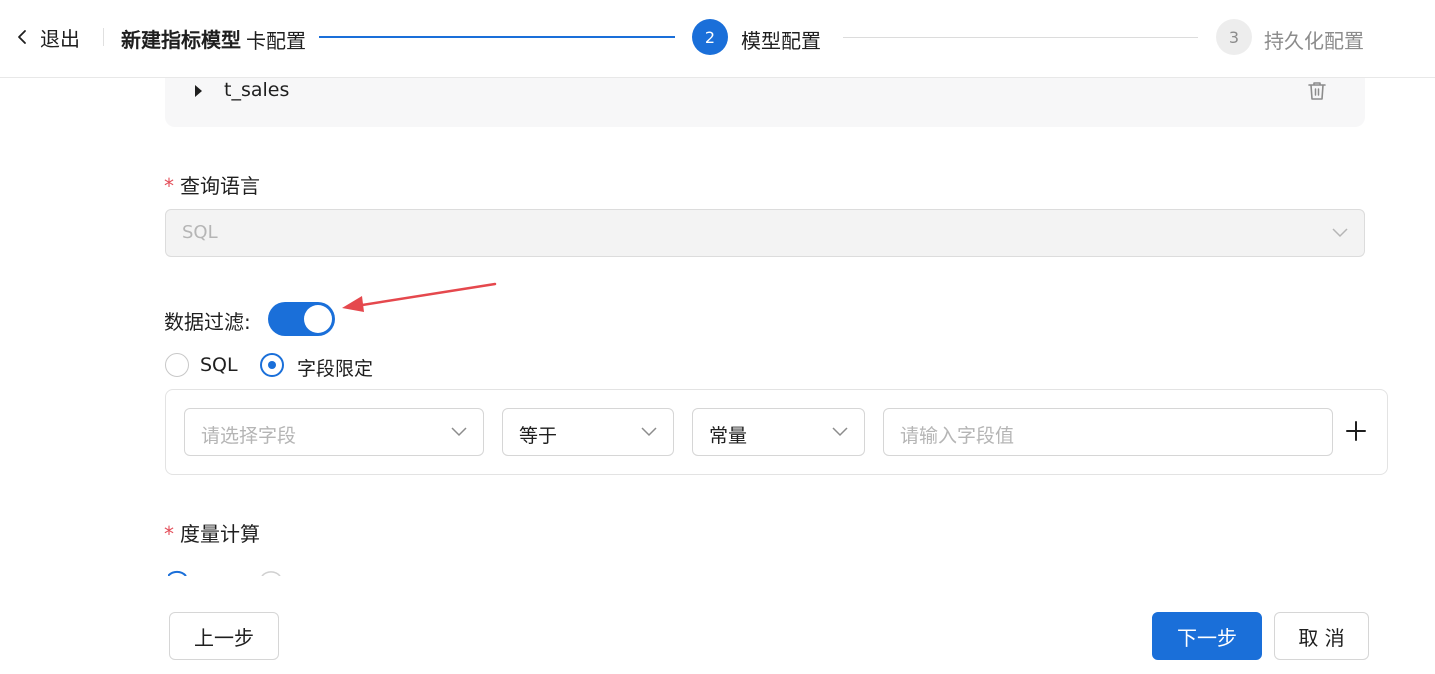 The height and width of the screenshot is (674, 1435). I want to click on value-type-select: 常量, so click(778, 432).